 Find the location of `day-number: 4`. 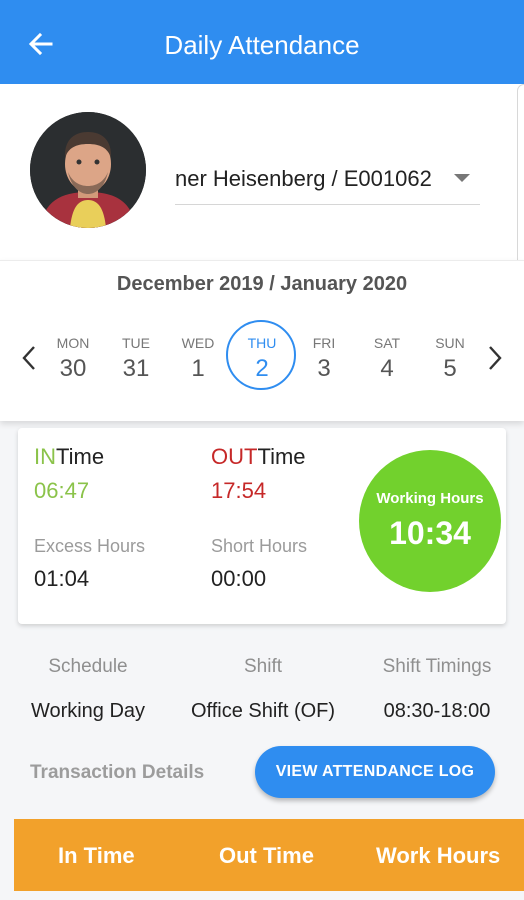

day-number: 4 is located at coordinates (387, 368).